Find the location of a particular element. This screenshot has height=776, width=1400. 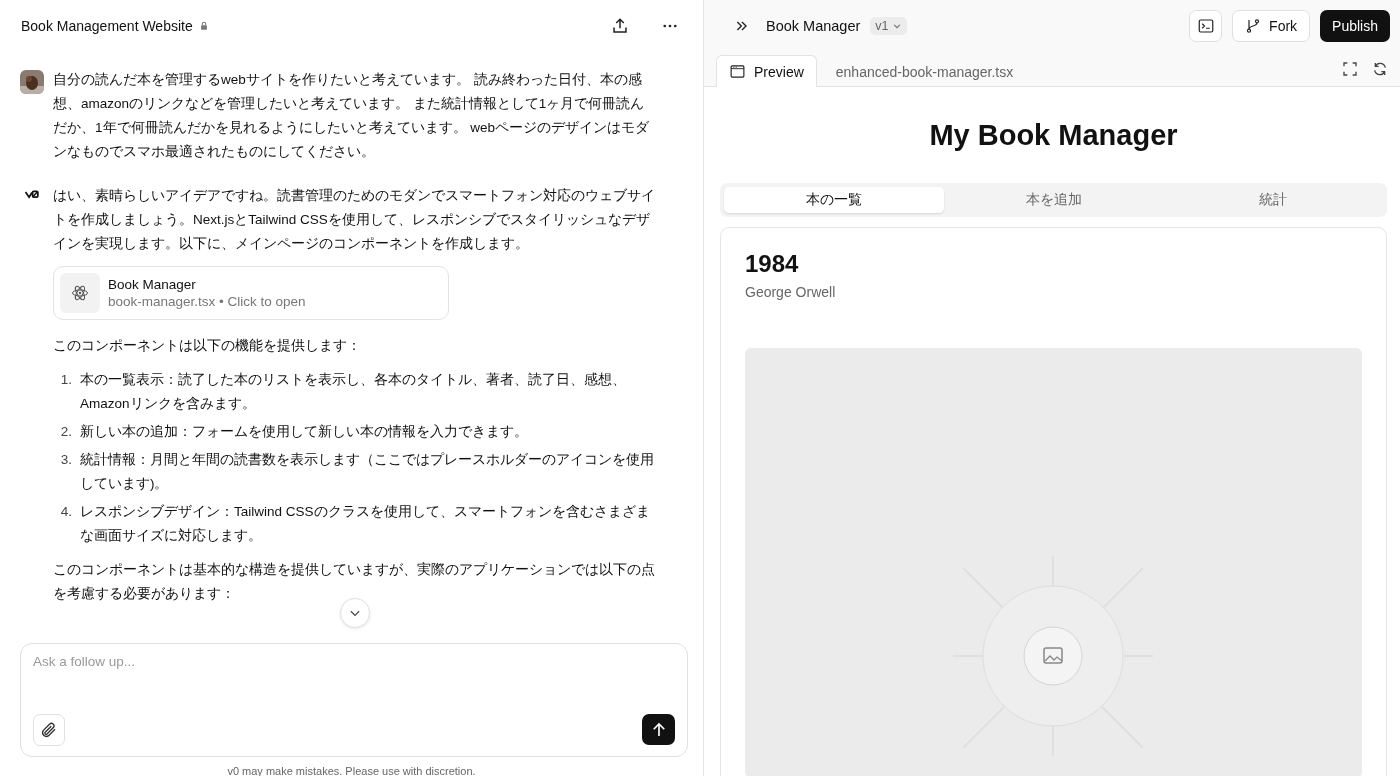

publish-button: Publish is located at coordinates (1355, 26).